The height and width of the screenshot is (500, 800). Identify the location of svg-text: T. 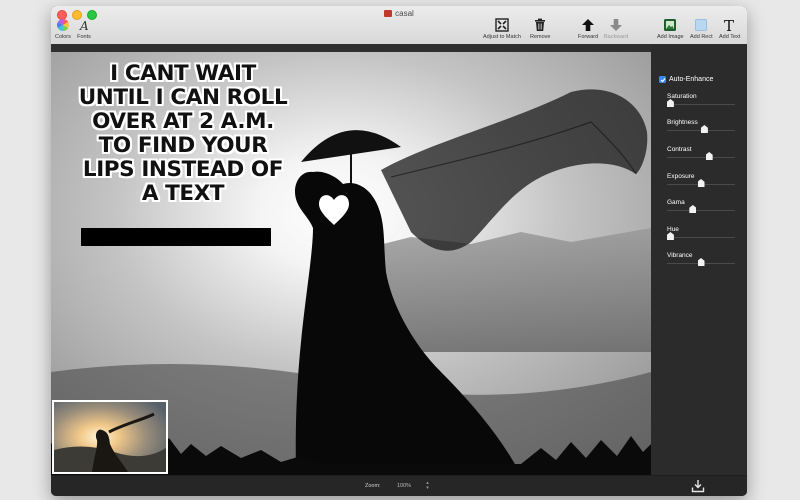
(729, 25).